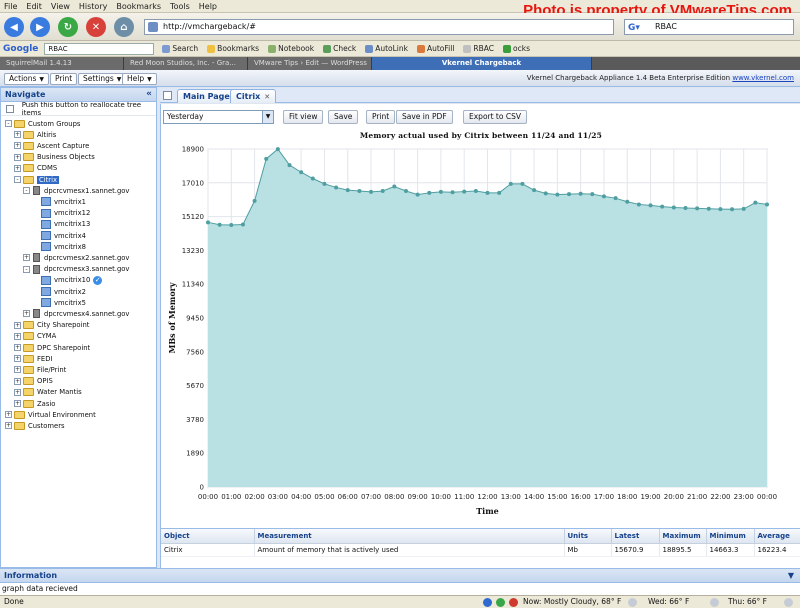 This screenshot has height=608, width=800. Describe the element at coordinates (40, 369) in the screenshot. I see `tree-item: + File/Print` at that location.